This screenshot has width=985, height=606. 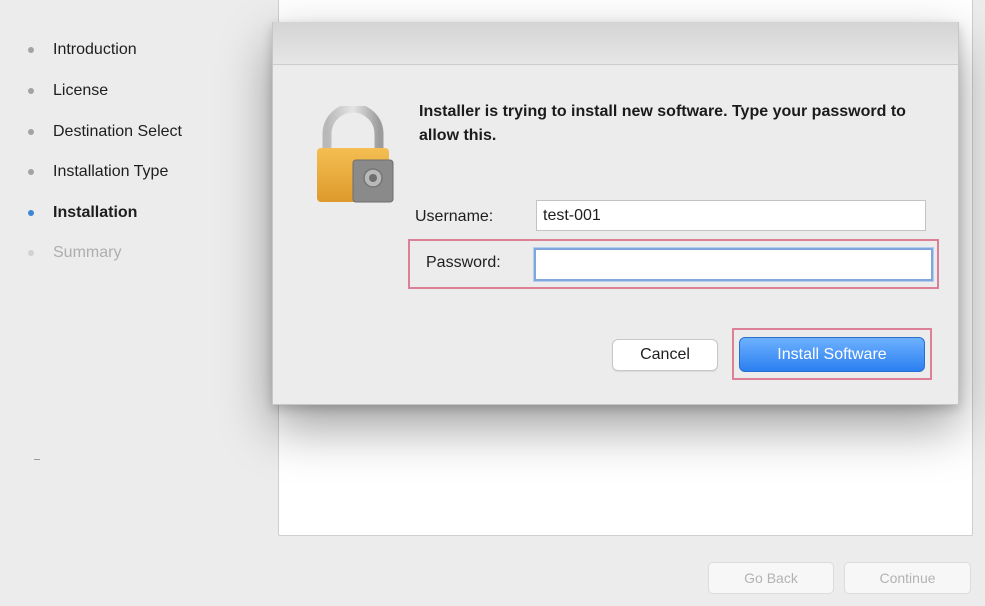 I want to click on password-label: Password:, so click(x=463, y=262).